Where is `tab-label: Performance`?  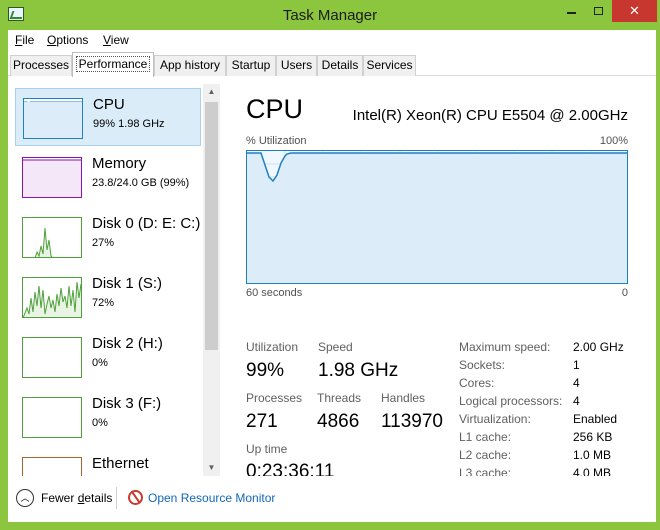
tab-label: Performance is located at coordinates (113, 64).